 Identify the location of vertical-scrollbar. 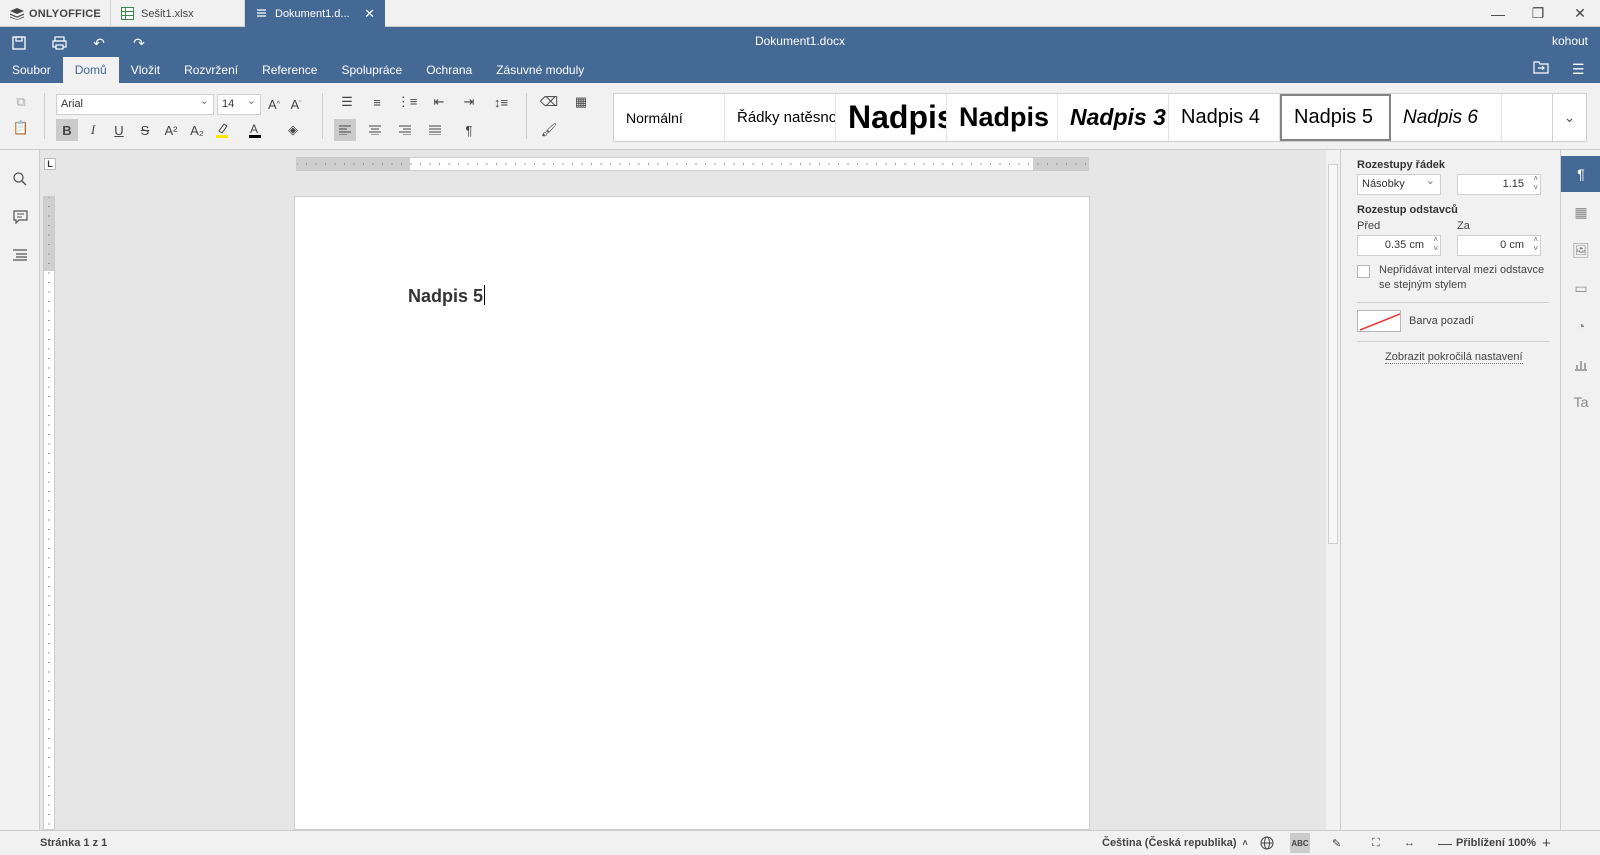
(1333, 490).